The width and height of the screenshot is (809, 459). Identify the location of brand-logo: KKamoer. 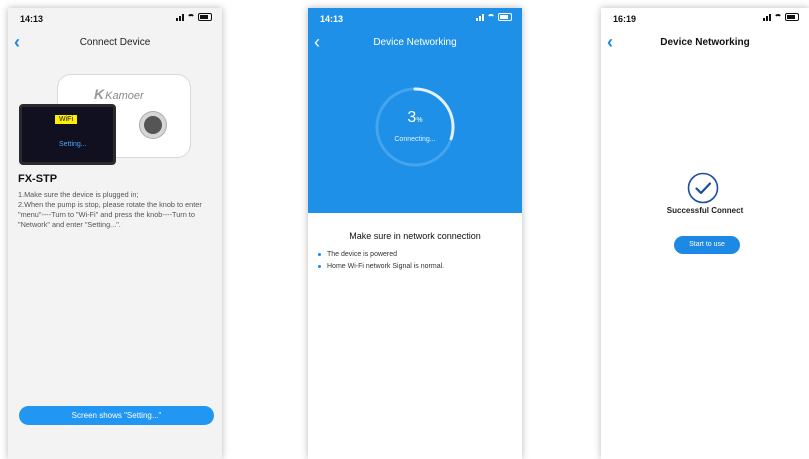
(119, 94).